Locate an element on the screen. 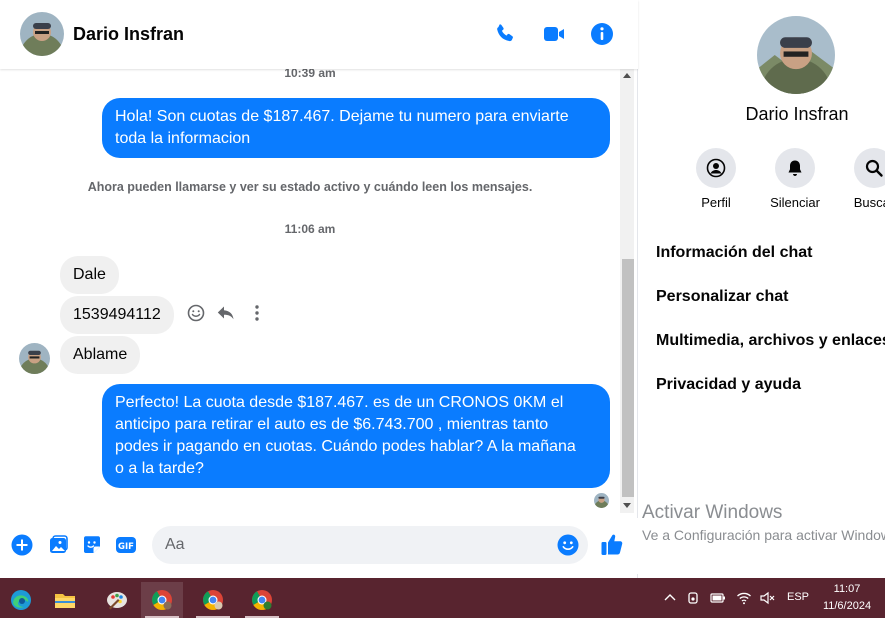 The width and height of the screenshot is (885, 618). file-explorer-icon is located at coordinates (65, 600).